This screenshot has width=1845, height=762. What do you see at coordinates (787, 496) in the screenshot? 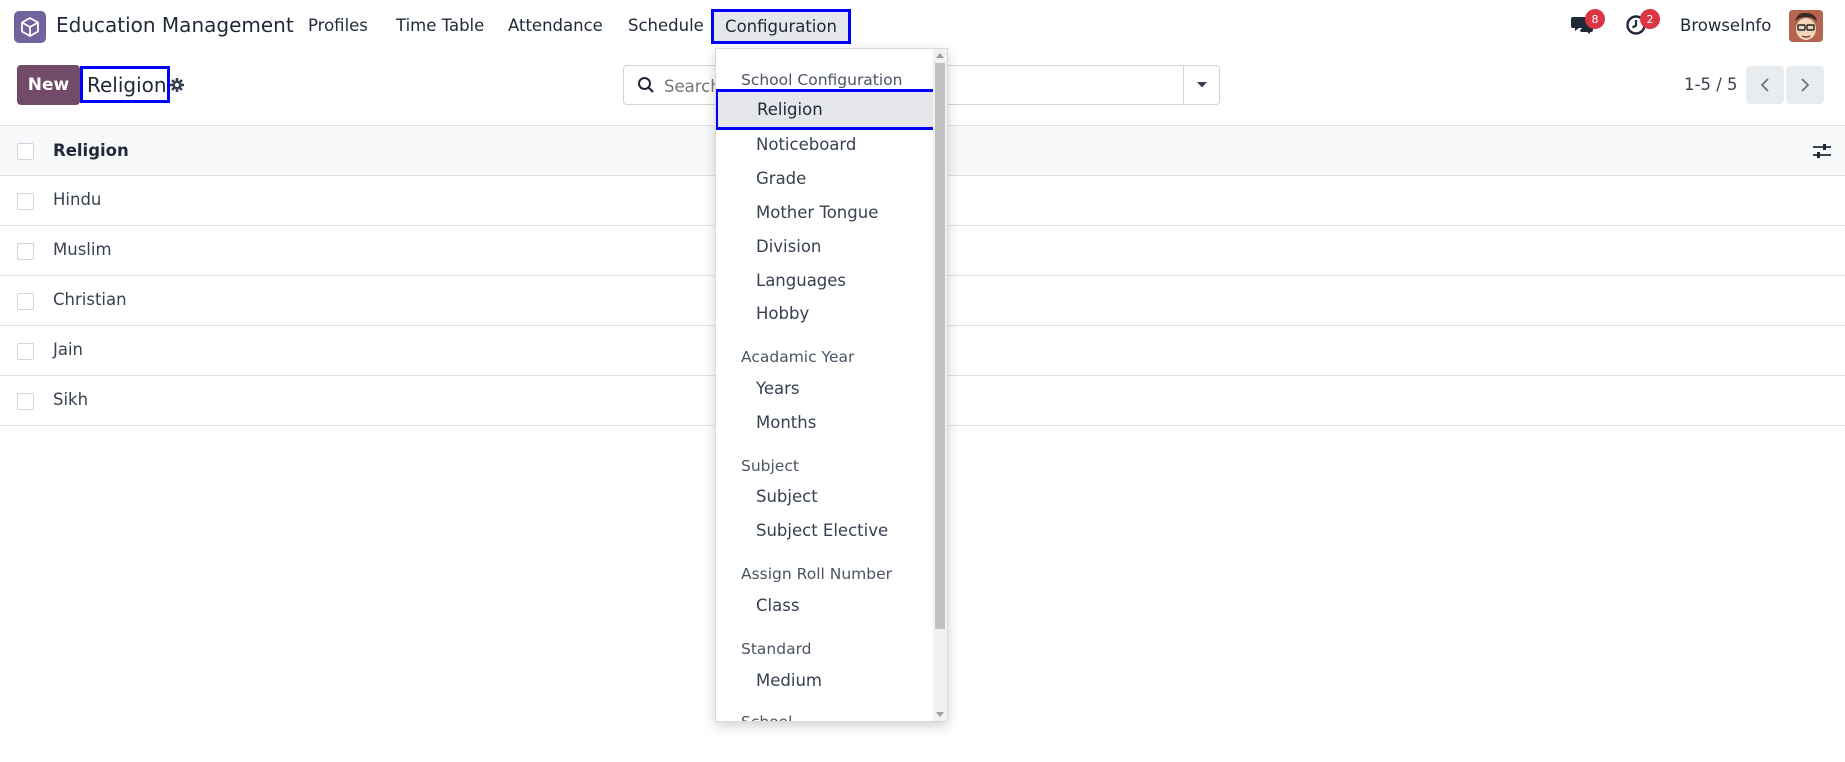
I see `menu-item-subject: Subject` at bounding box center [787, 496].